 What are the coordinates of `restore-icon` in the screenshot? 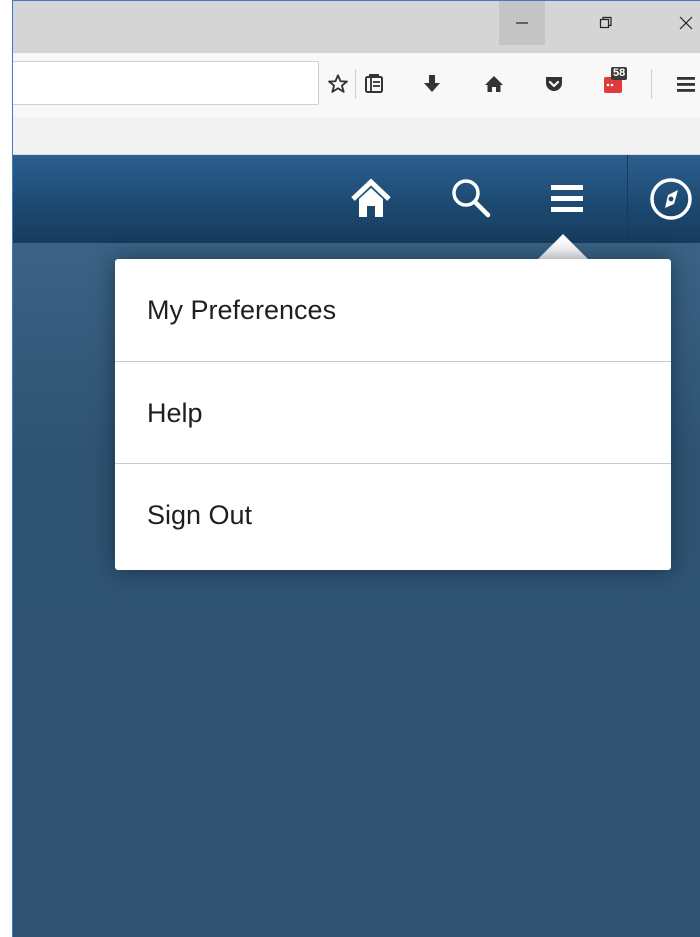 It's located at (605, 22).